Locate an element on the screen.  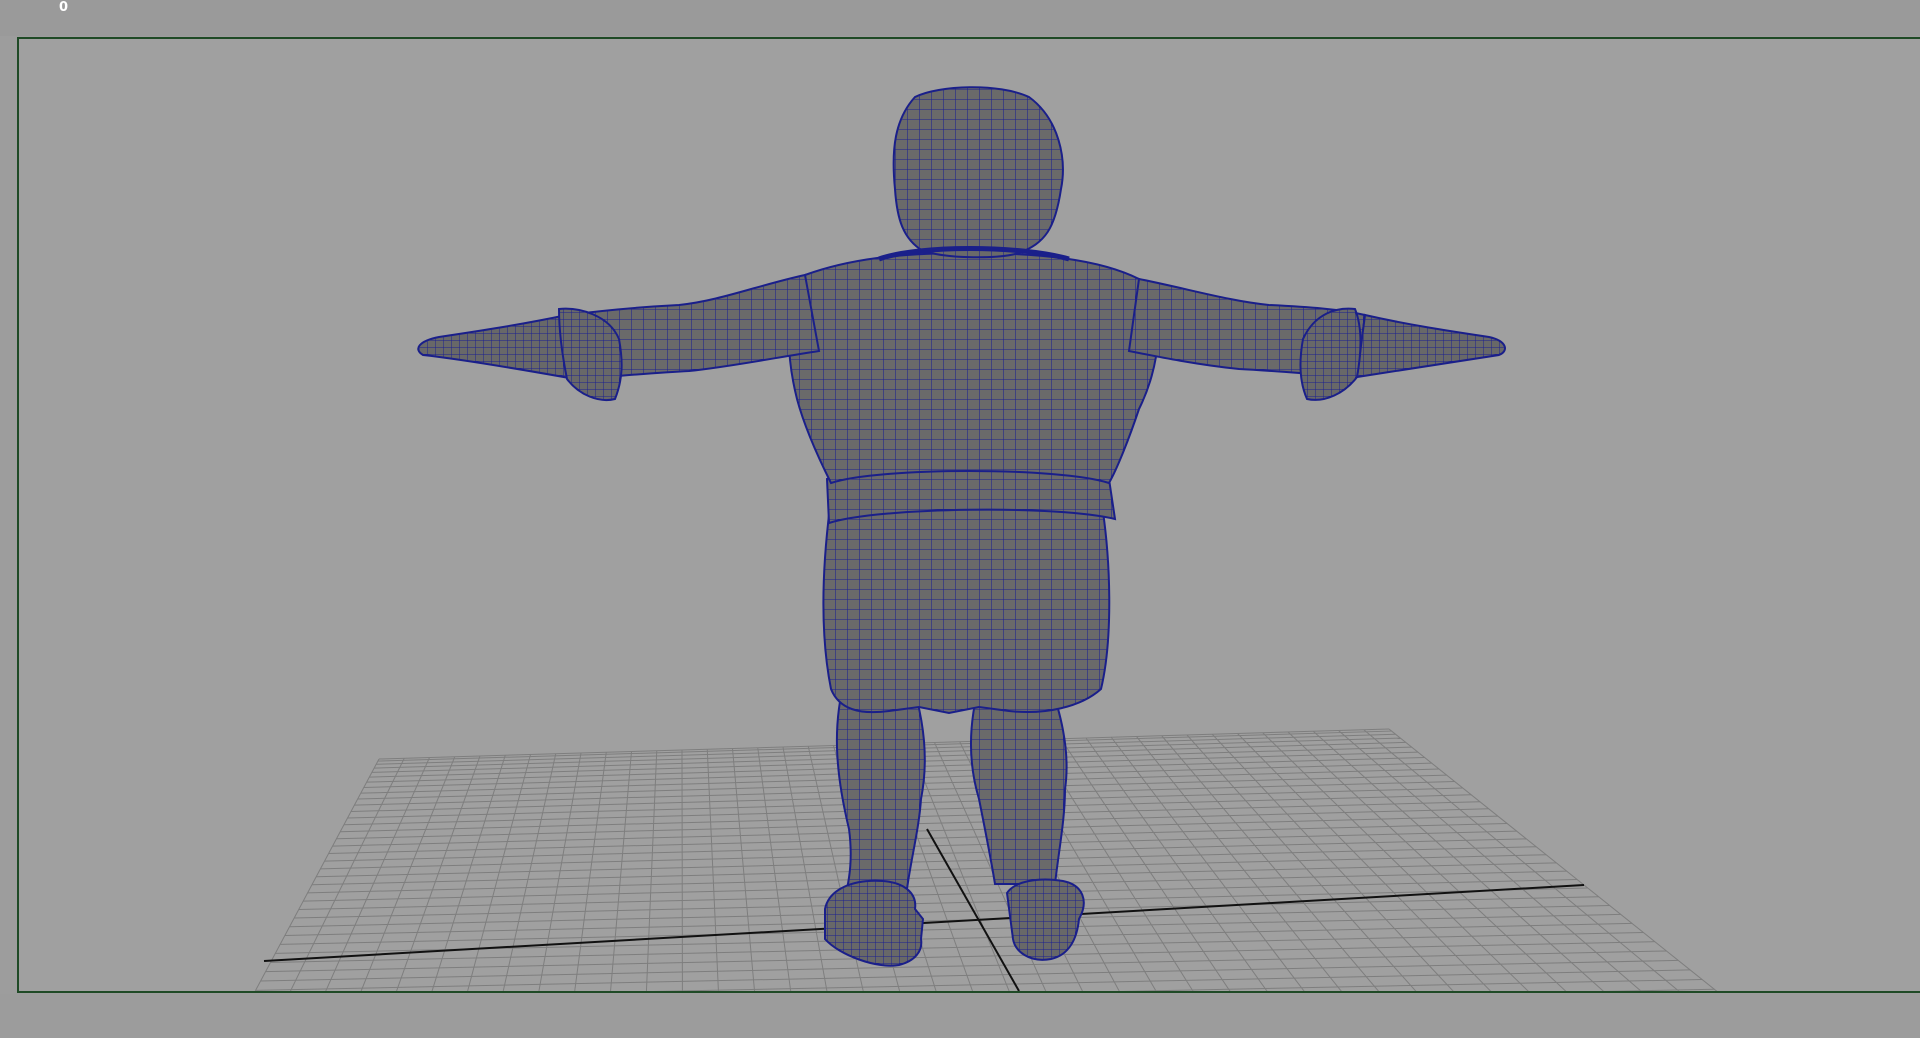
viewport-footer-strip is located at coordinates (960, 1016).